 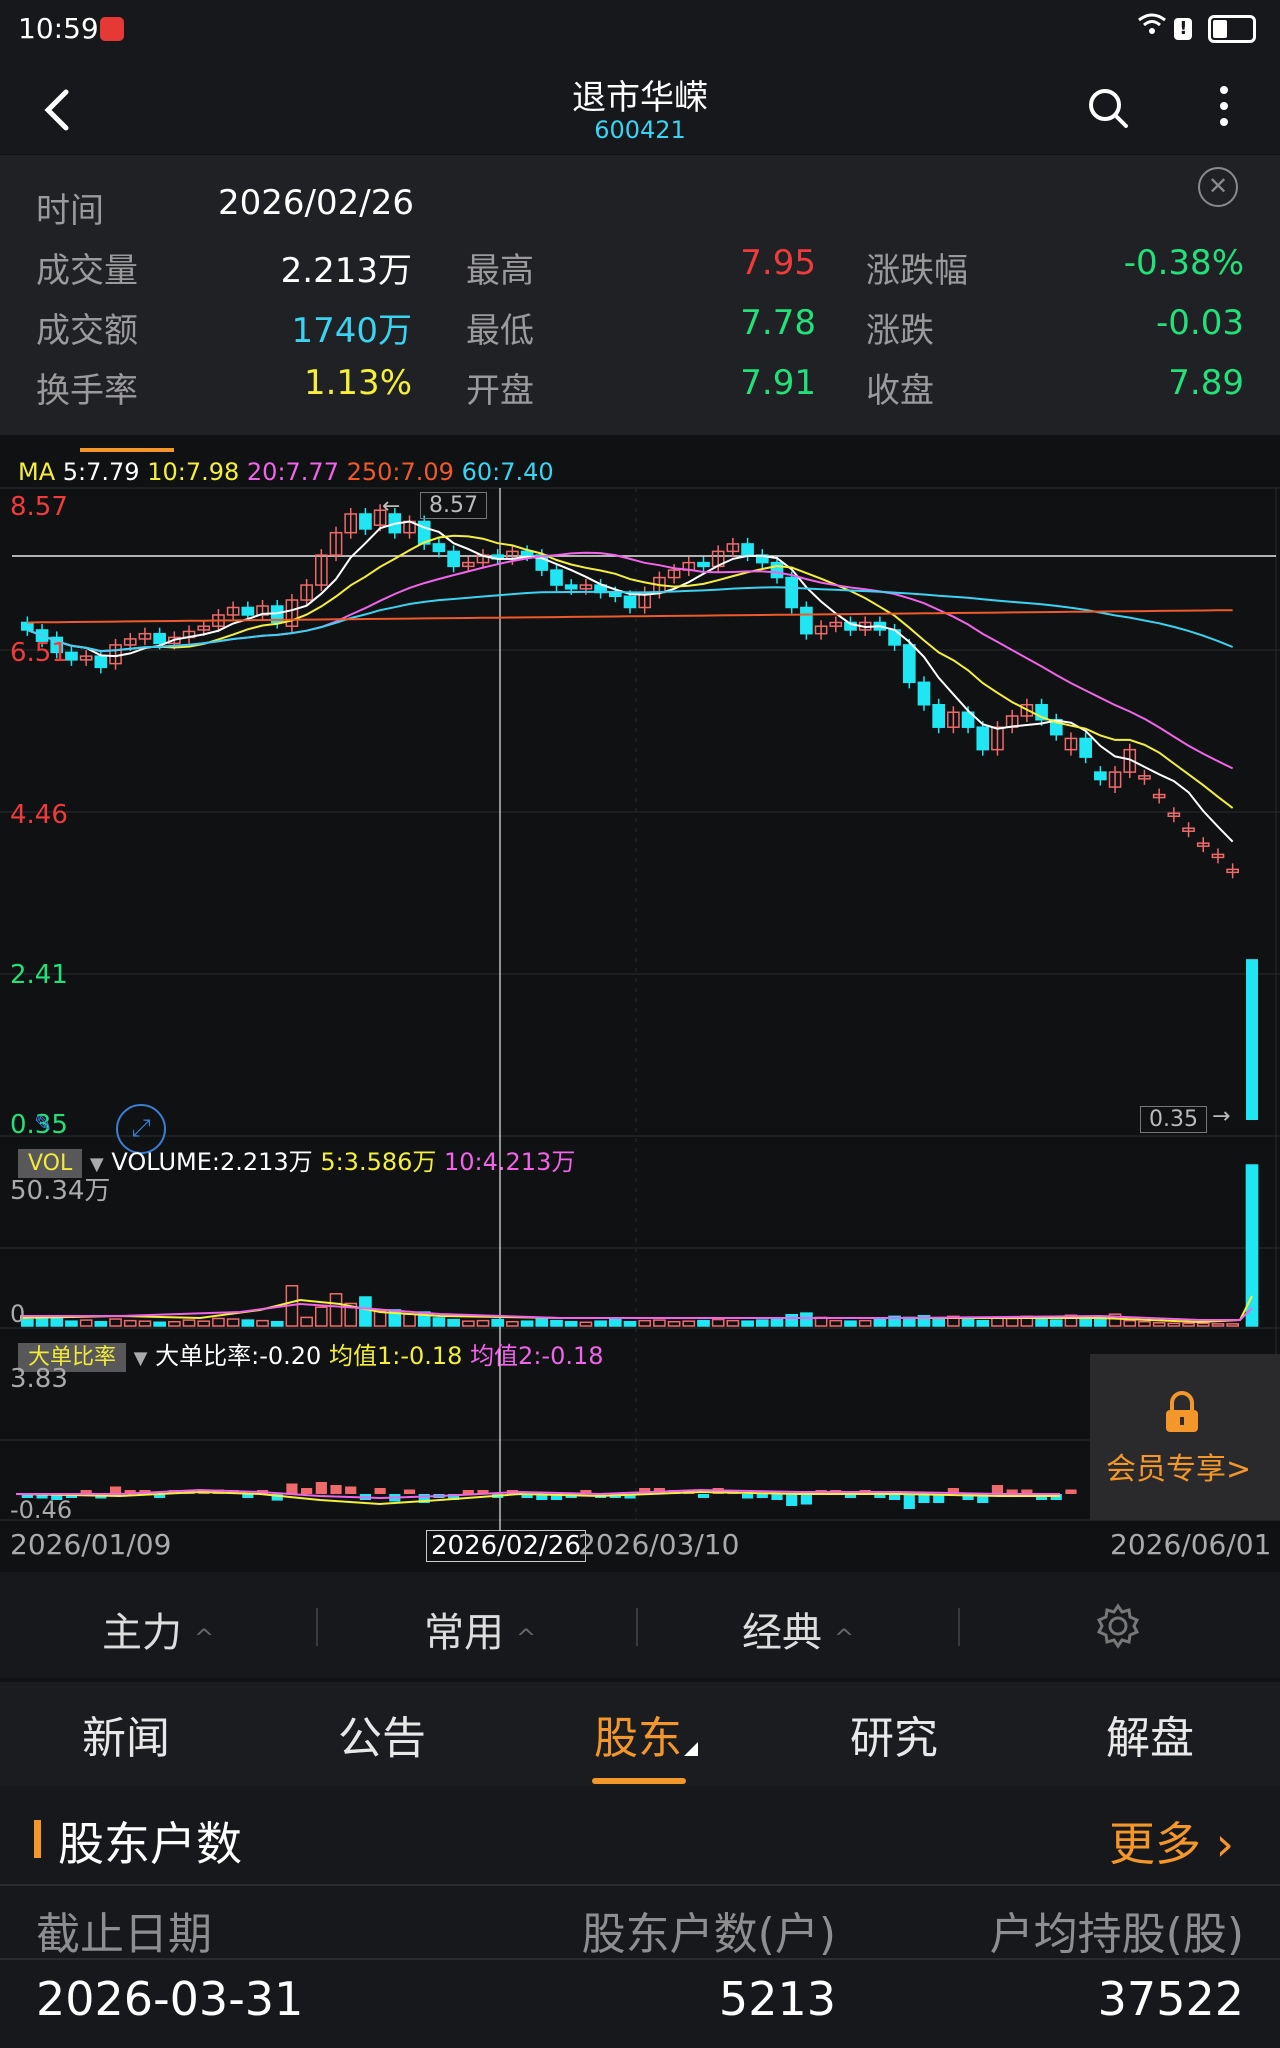 What do you see at coordinates (640, 1625) in the screenshot?
I see `indicator-toolbar: 主力 ^ 常用 ^ 经典 ^` at bounding box center [640, 1625].